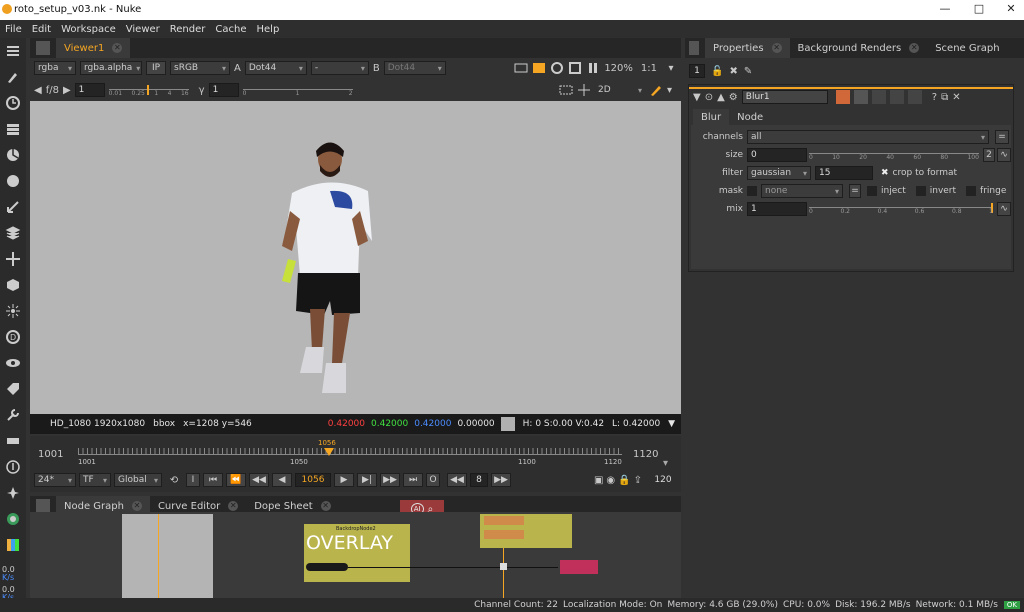 The image size is (1024, 612). I want to click on ip-button: IP, so click(156, 68).